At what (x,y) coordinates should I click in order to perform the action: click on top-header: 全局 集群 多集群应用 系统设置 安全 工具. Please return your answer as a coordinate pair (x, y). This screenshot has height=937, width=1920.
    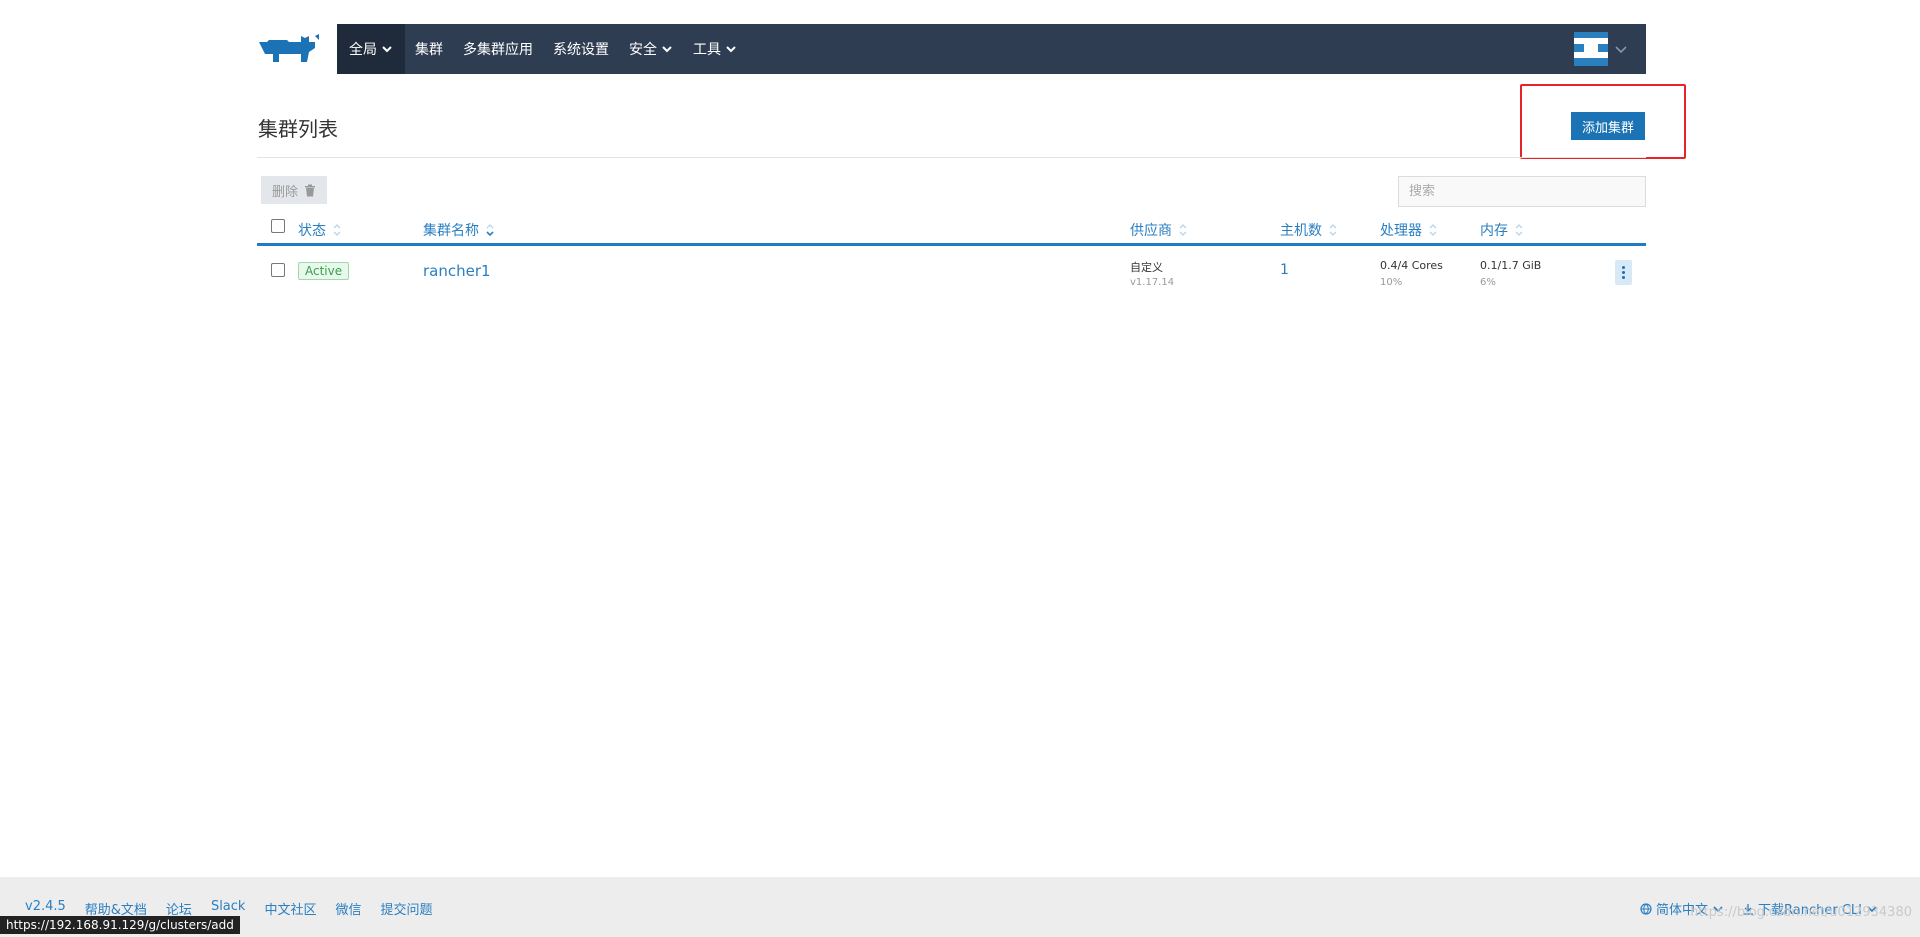
    Looking at the image, I should click on (951, 49).